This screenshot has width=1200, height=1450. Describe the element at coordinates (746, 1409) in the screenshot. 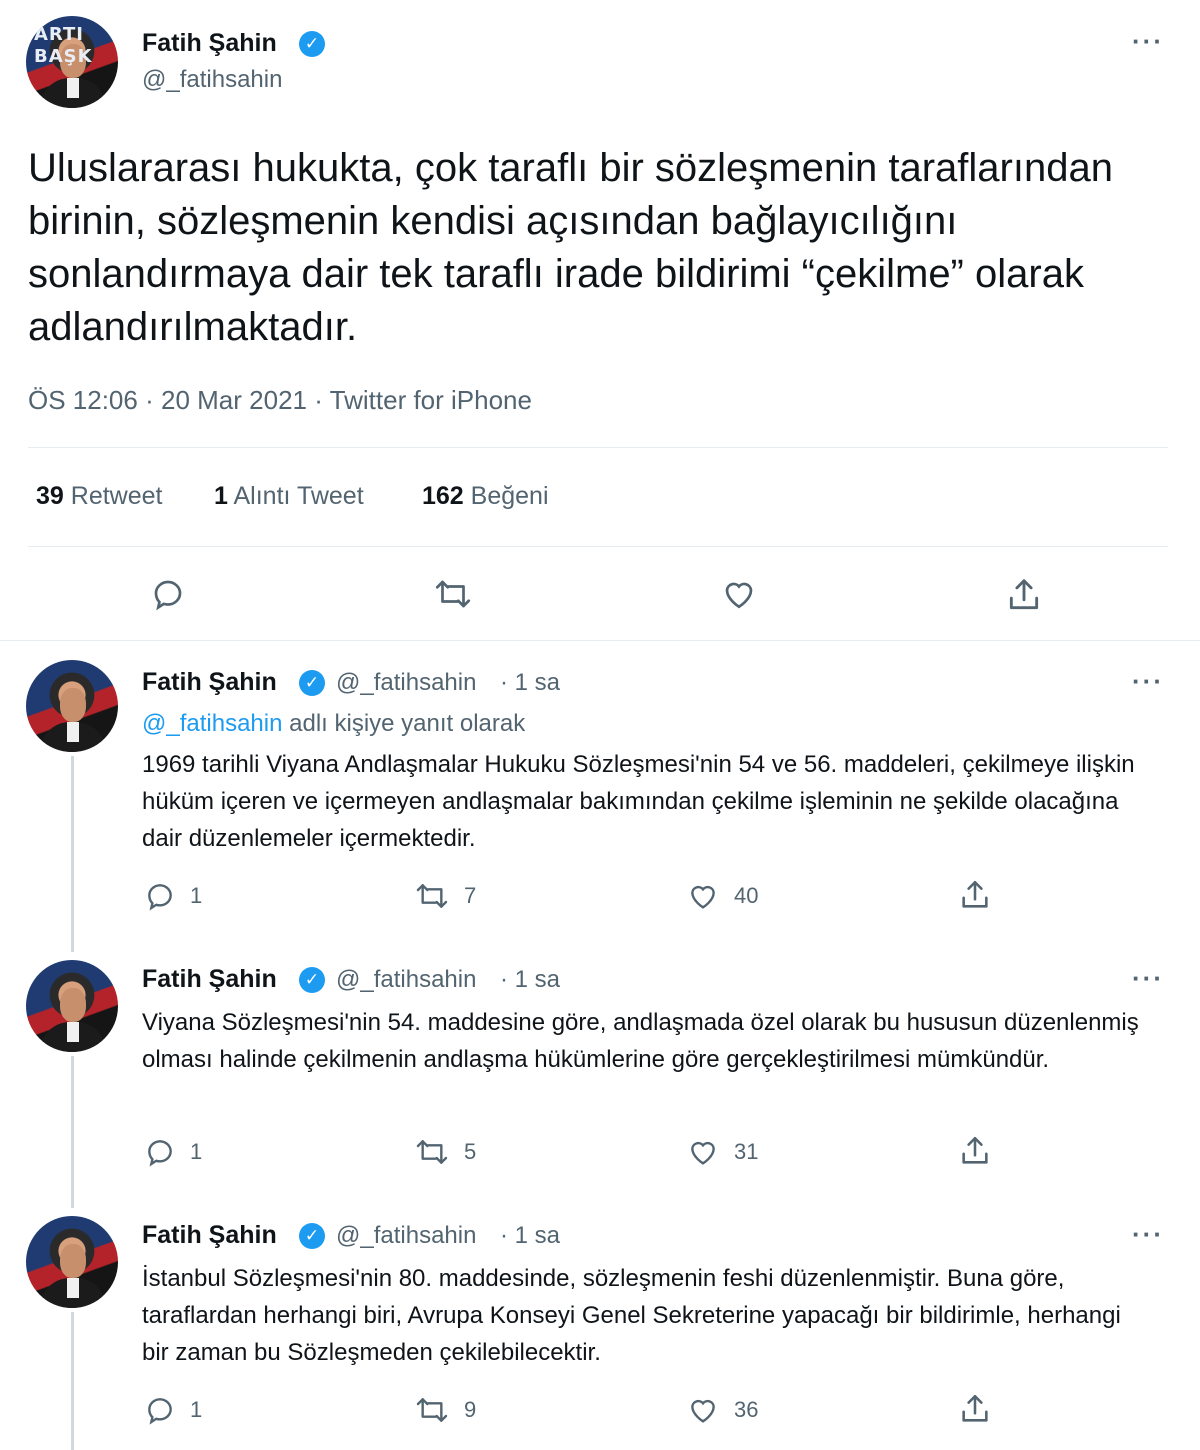

I see `like-count: 36` at that location.